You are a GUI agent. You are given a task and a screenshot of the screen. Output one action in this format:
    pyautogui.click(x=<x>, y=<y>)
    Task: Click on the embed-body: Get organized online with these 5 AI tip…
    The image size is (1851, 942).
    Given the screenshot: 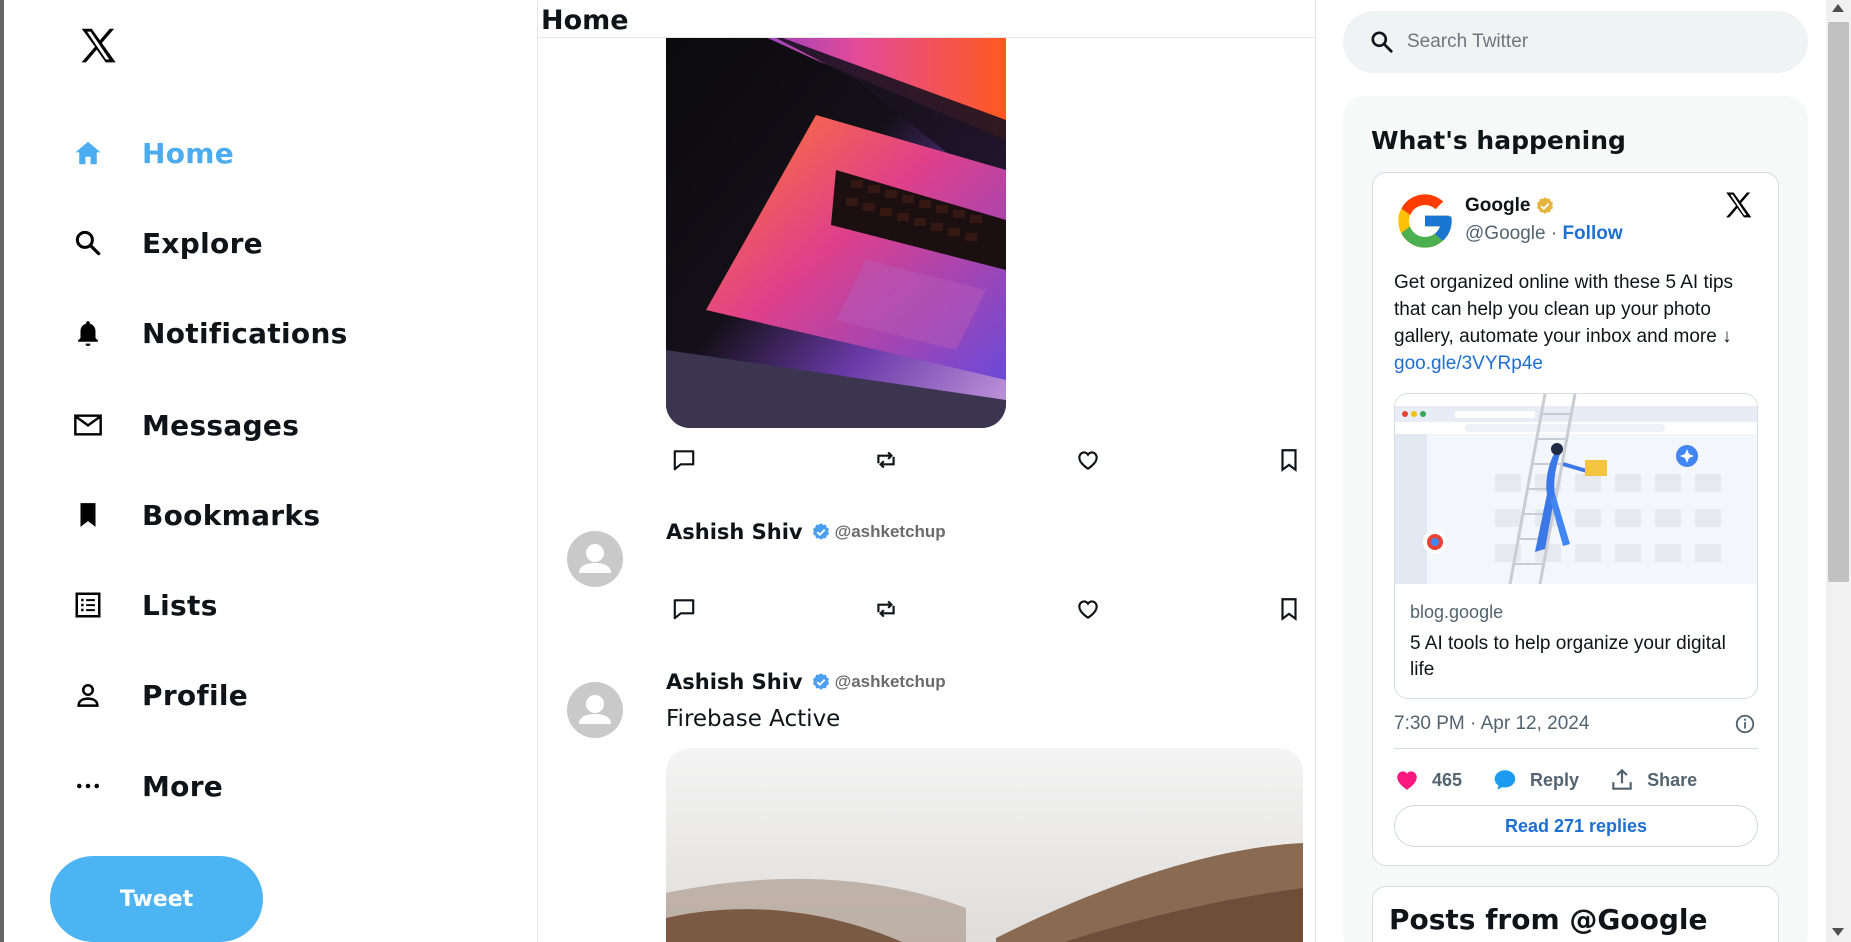 What is the action you would take?
    pyautogui.click(x=1564, y=309)
    